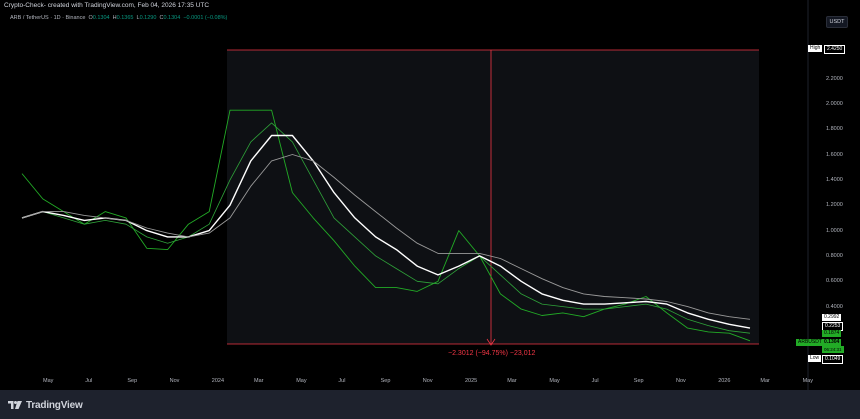 The image size is (860, 419). What do you see at coordinates (835, 49) in the screenshot?
I see `high-tag-value: 2.4250` at bounding box center [835, 49].